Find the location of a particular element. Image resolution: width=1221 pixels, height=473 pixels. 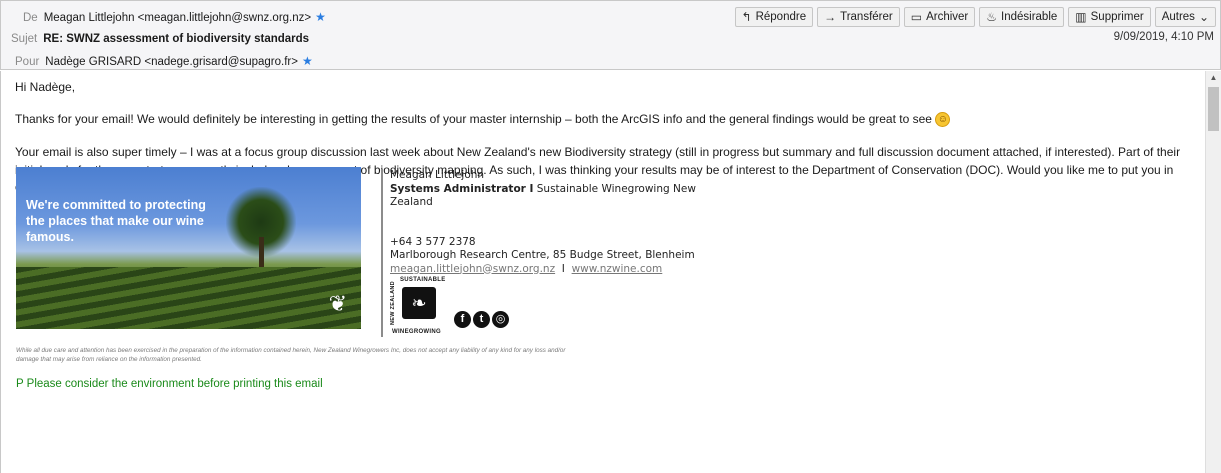

chevron-down-icon: ⌄ is located at coordinates (1203, 17).